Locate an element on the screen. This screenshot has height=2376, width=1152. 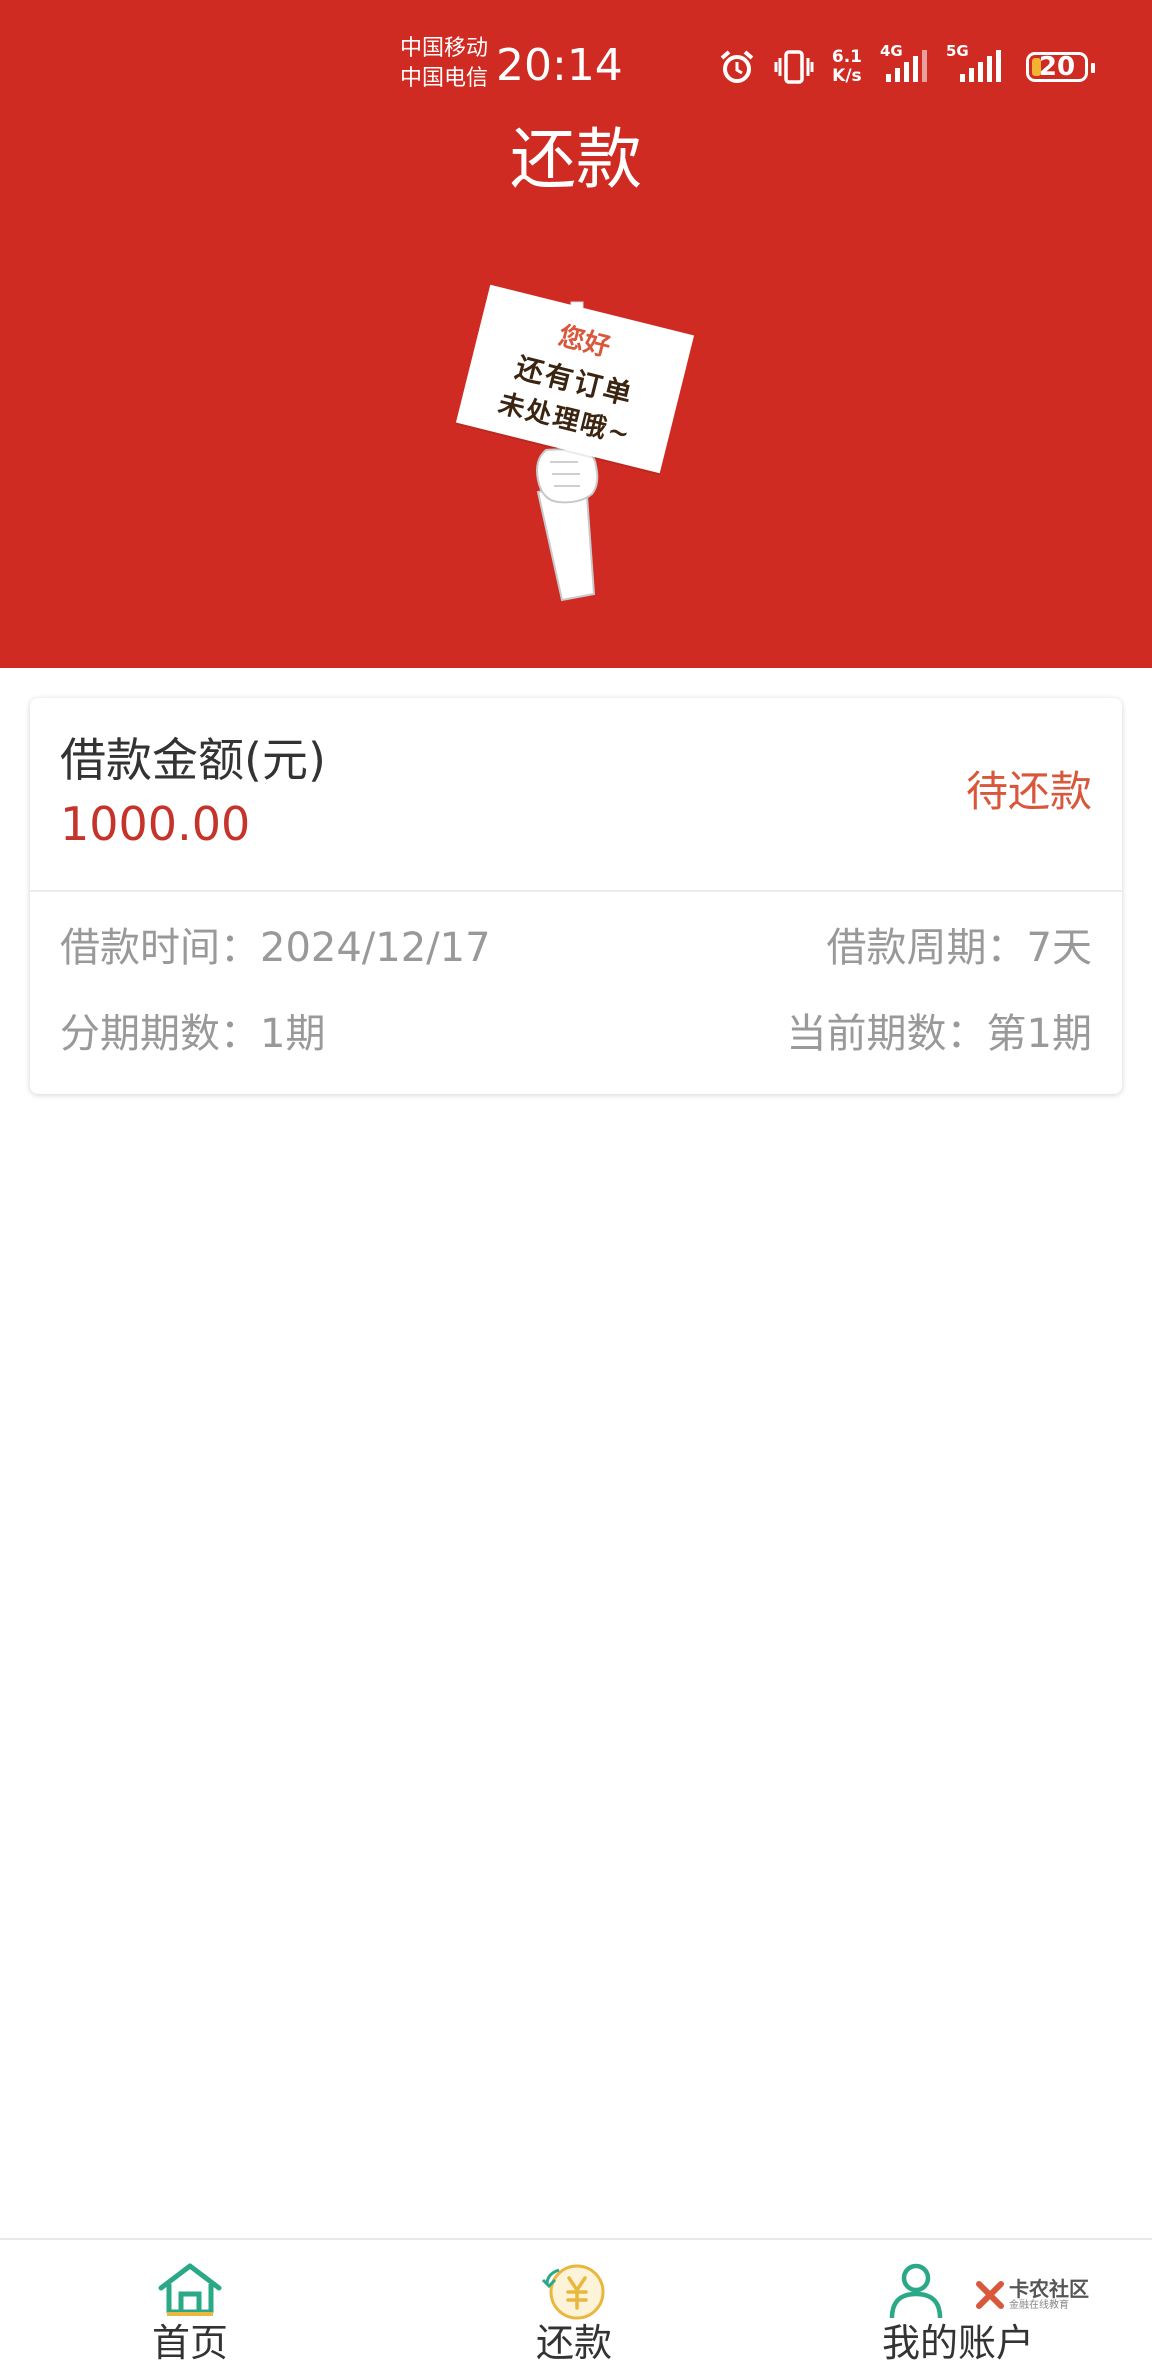
tab-repay: 还款 is located at coordinates (574, 2308).